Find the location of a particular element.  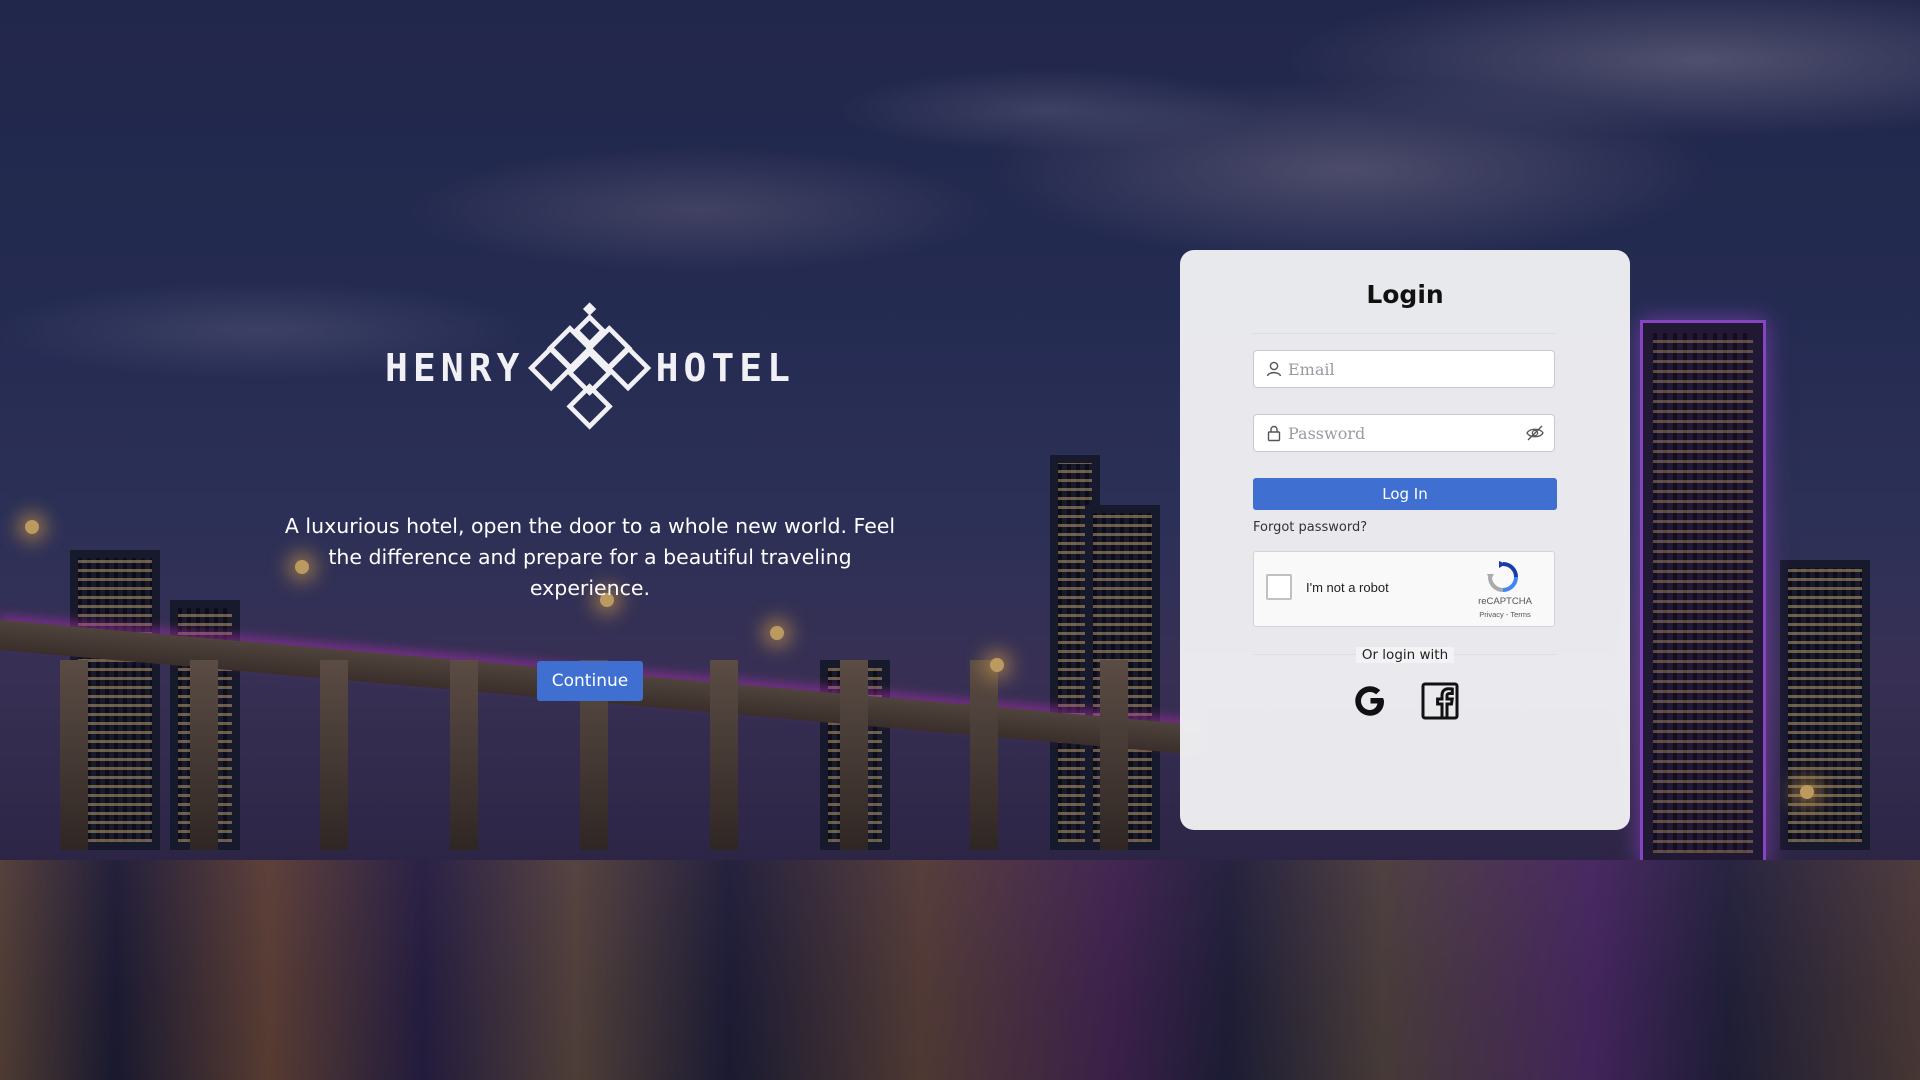

or-login-with-label: Or login with is located at coordinates (1405, 655).